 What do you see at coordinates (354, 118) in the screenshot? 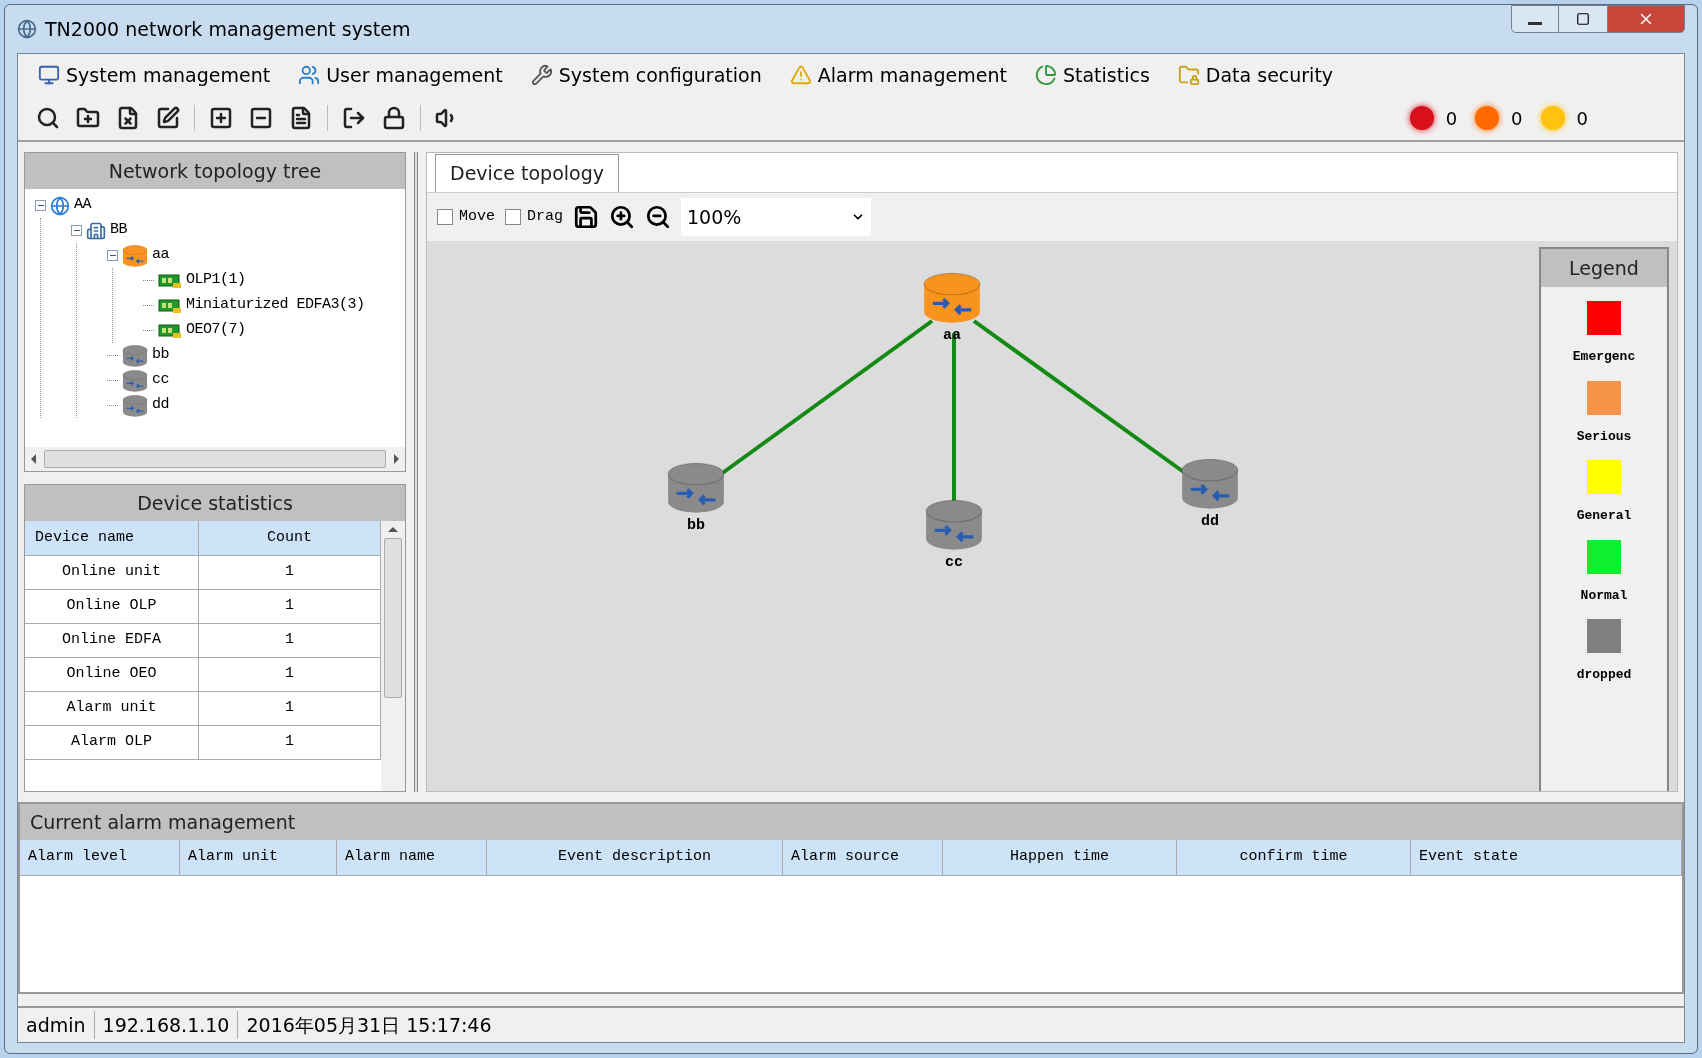
I see `exit-icon` at bounding box center [354, 118].